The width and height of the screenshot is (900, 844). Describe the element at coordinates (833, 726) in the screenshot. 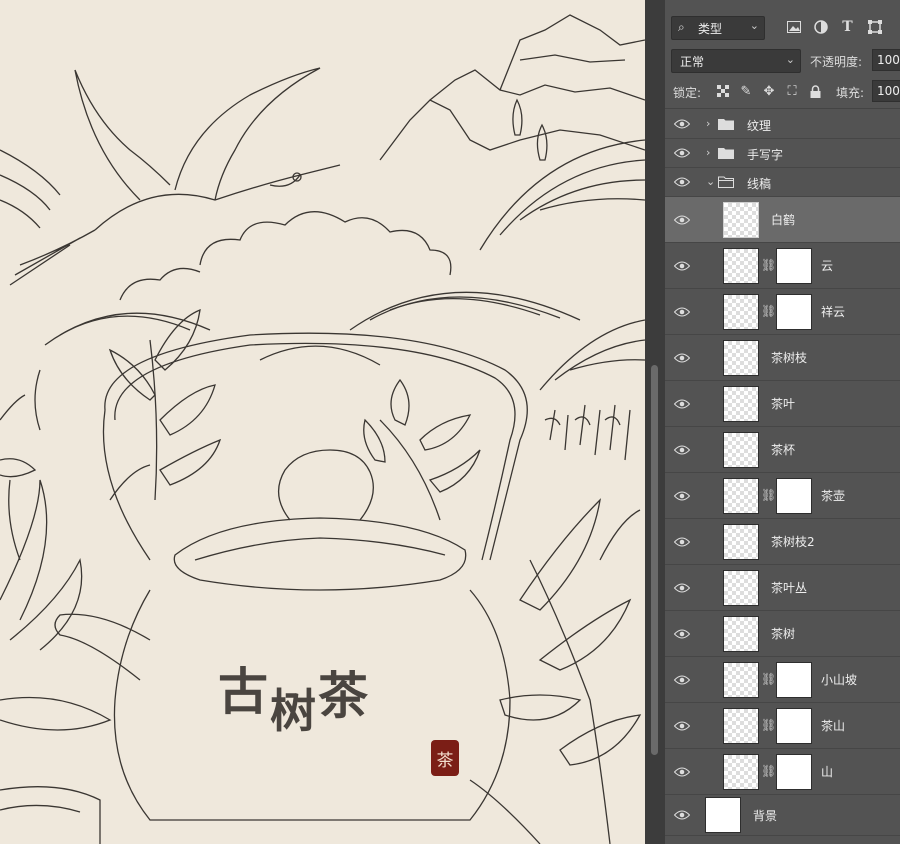

I see `layer-name: 茶山` at that location.